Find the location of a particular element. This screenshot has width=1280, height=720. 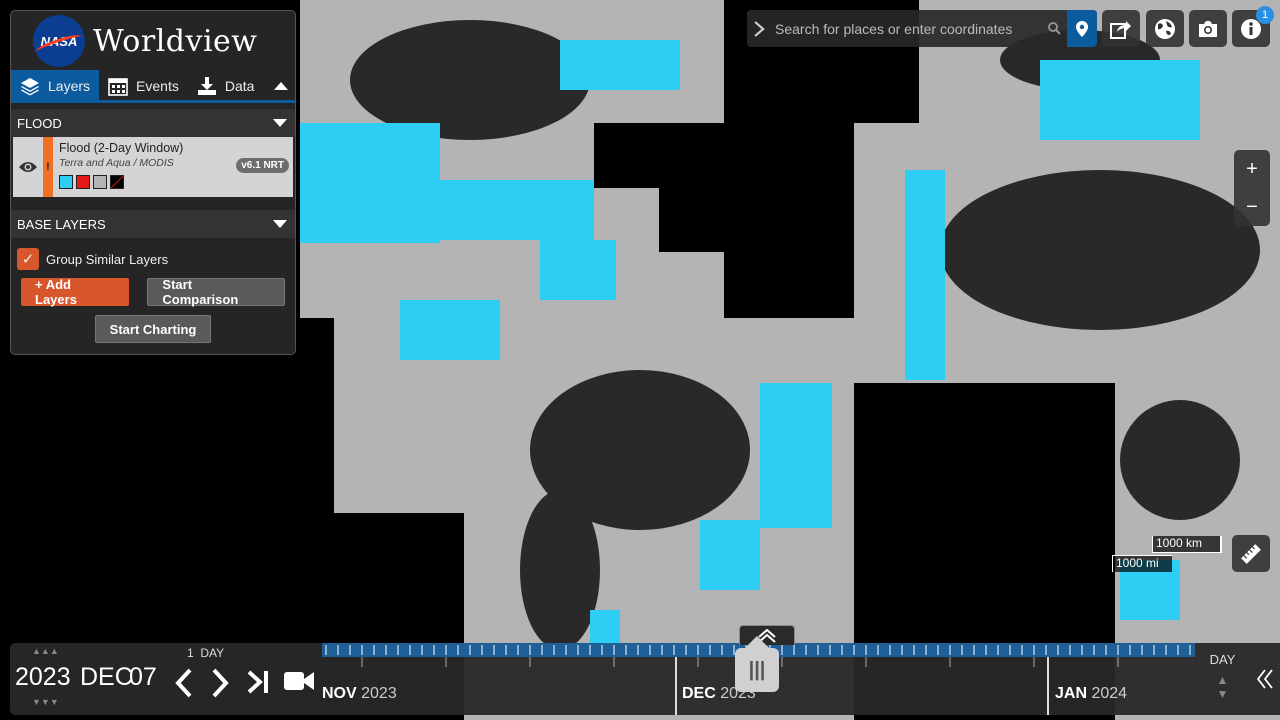

zoom-level-down-arrow: ▼ is located at coordinates (1223, 694).